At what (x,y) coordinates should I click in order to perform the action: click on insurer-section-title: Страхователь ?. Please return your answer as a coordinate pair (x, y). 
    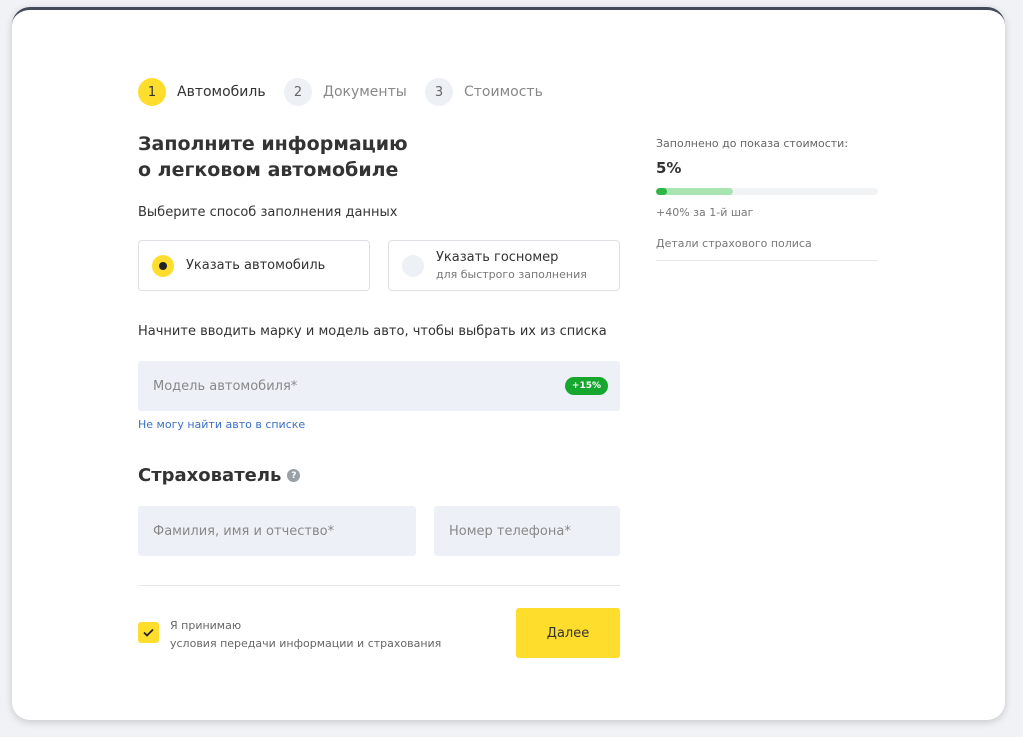
    Looking at the image, I should click on (219, 475).